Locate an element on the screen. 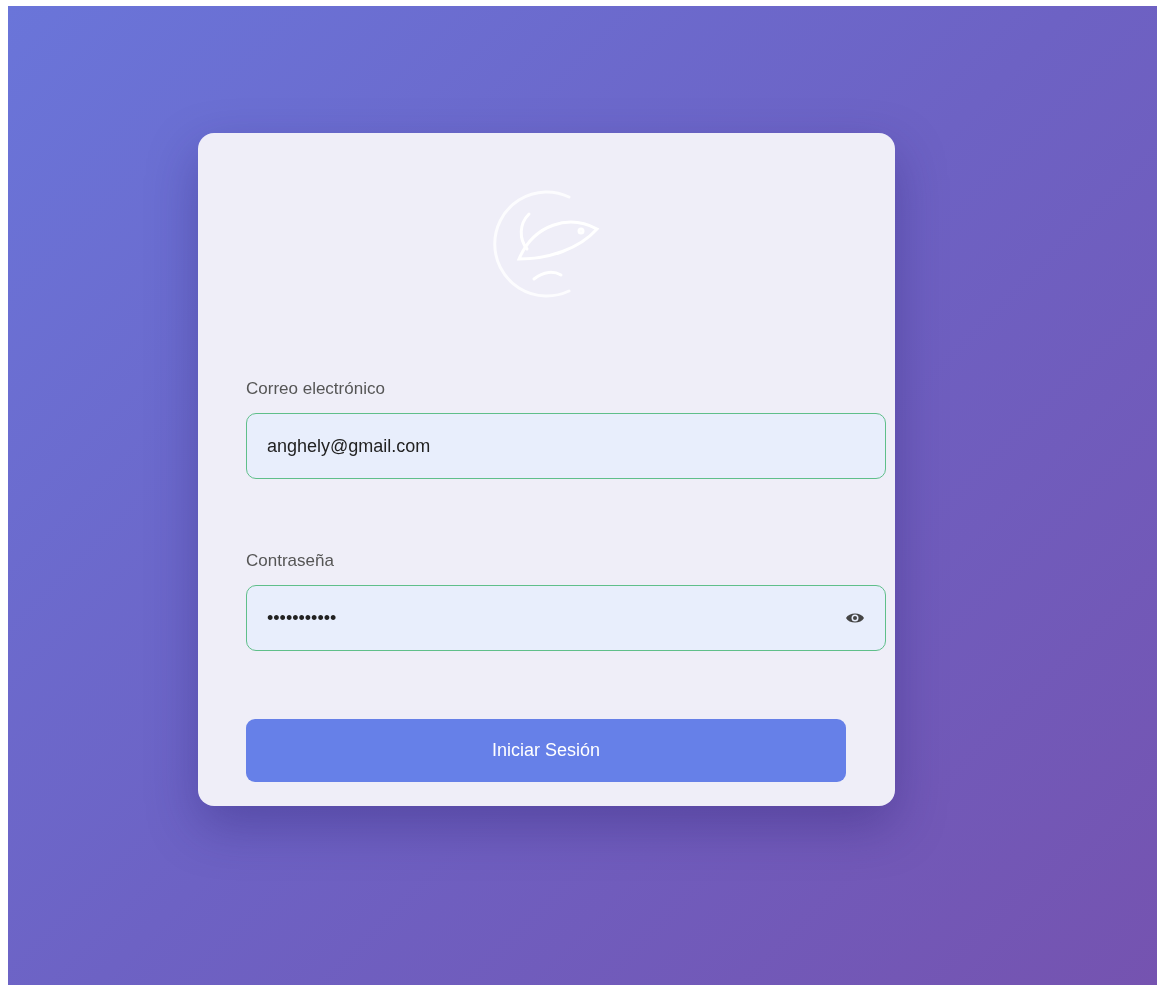 This screenshot has height=985, width=1157. field-label: Contraseña is located at coordinates (290, 561).